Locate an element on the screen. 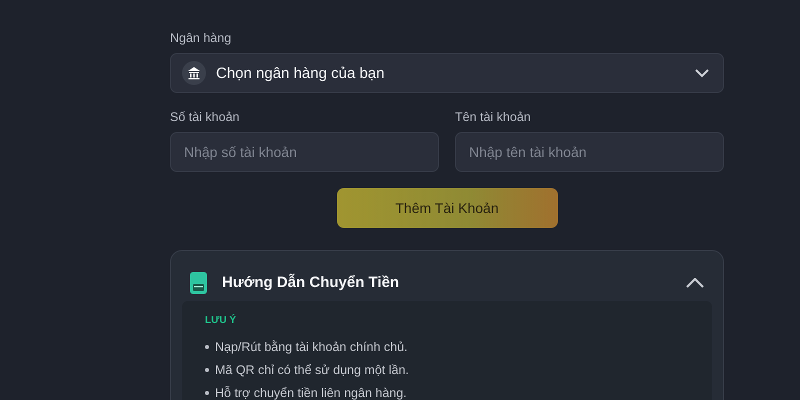  note-text: Nạp/Rút bằng tài khoản chính chủ. is located at coordinates (311, 347).